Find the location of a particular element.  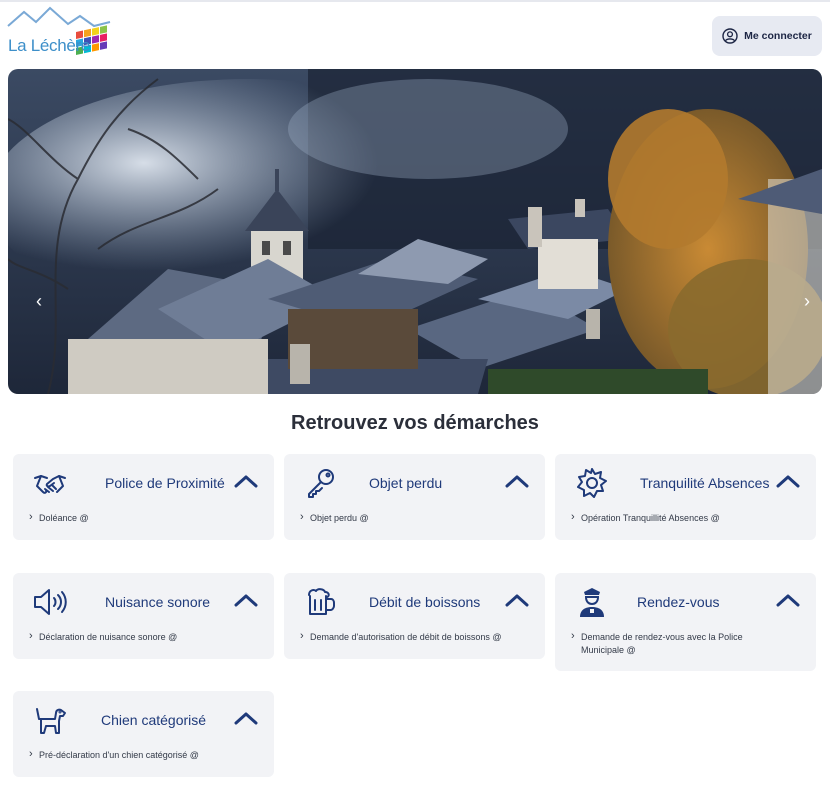

card-link: Déclaration de nuisance sonore @ is located at coordinates (145, 637).